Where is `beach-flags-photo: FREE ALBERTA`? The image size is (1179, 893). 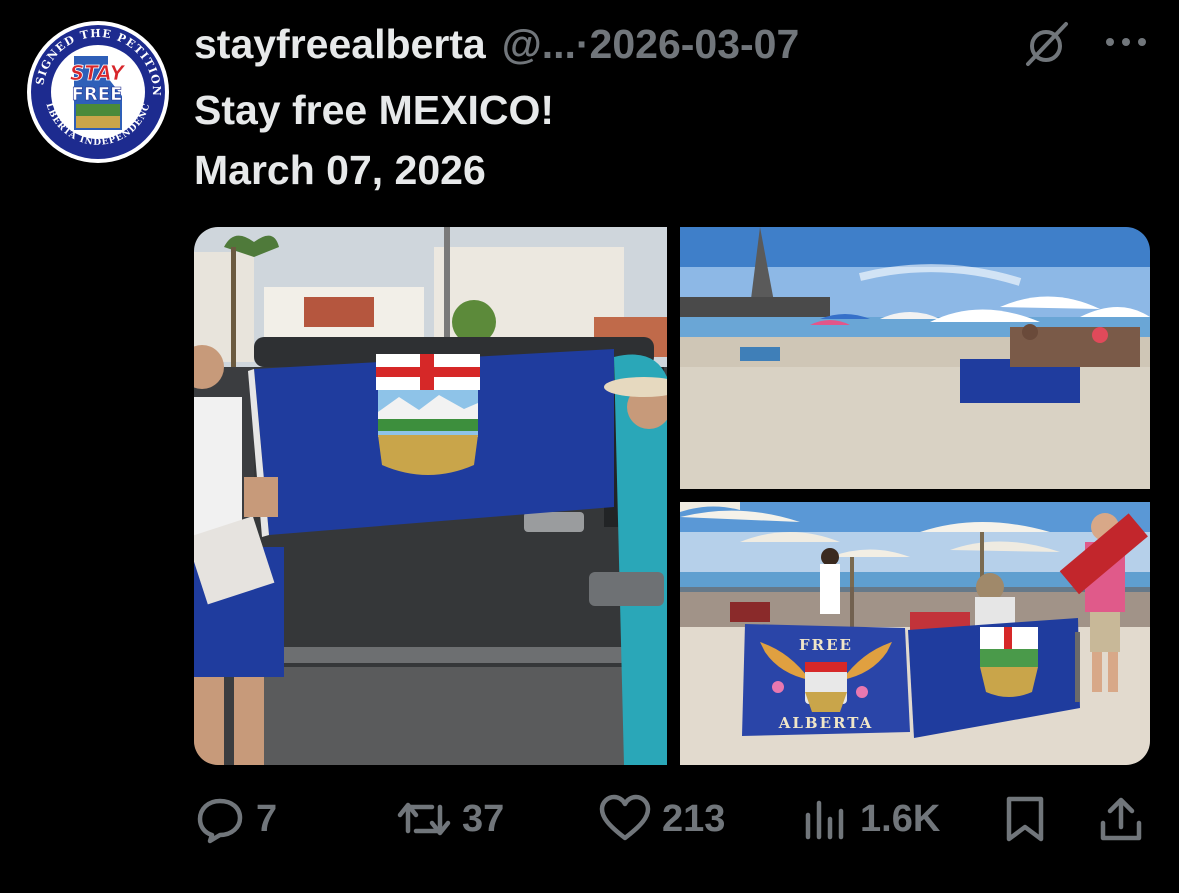
beach-flags-photo: FREE ALBERTA is located at coordinates (915, 633).